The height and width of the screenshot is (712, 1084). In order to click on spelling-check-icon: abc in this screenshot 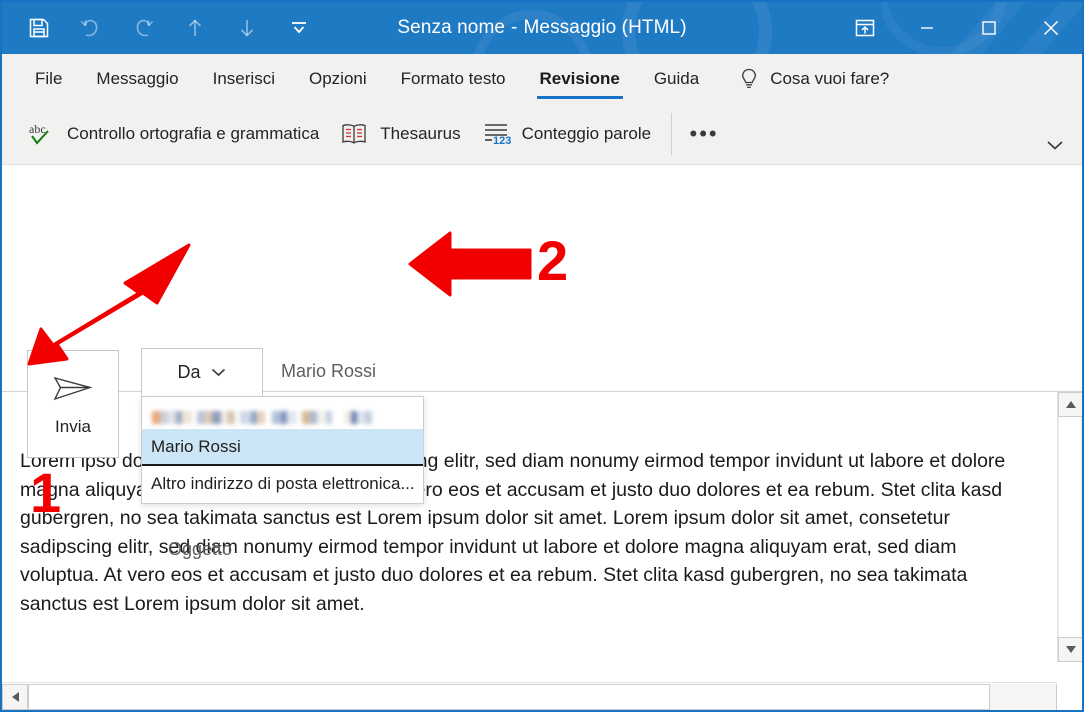, I will do `click(41, 134)`.